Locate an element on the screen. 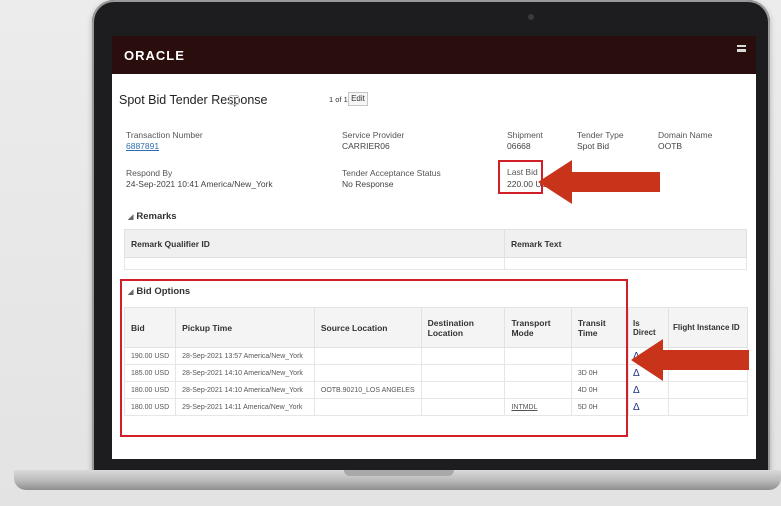  remarks-table: Remark Qualifier ID Remark Text is located at coordinates (435, 249).